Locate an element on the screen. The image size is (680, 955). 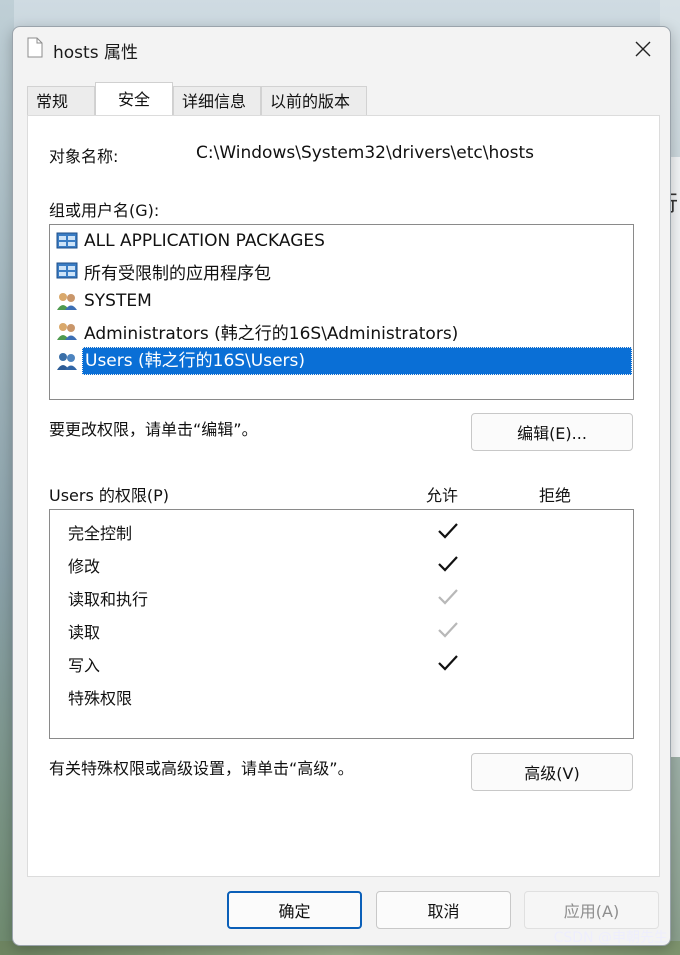
permission-name: 特殊权限 is located at coordinates (100, 698).